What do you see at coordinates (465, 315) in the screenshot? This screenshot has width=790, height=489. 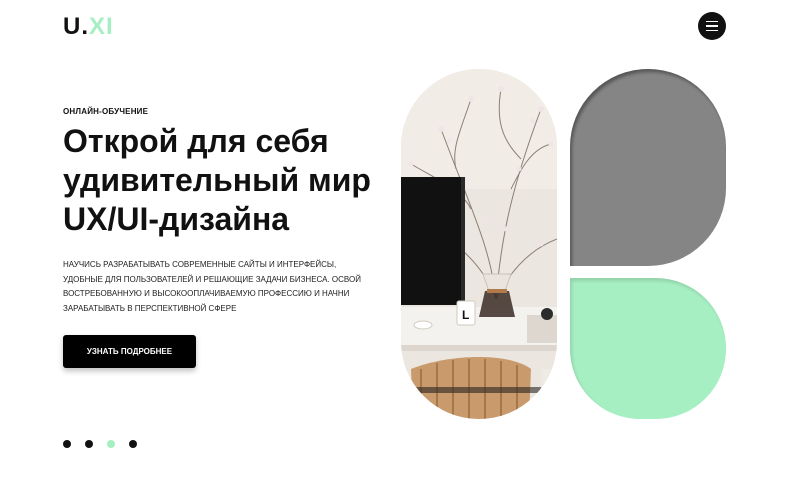 I see `svg-text: L` at bounding box center [465, 315].